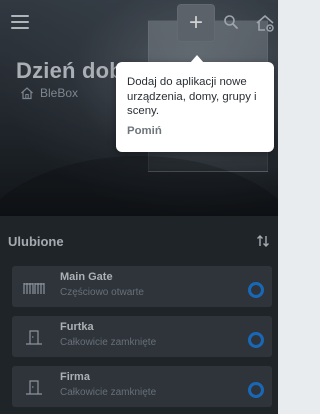 This screenshot has width=320, height=414. I want to click on gate-icon, so click(34, 288).